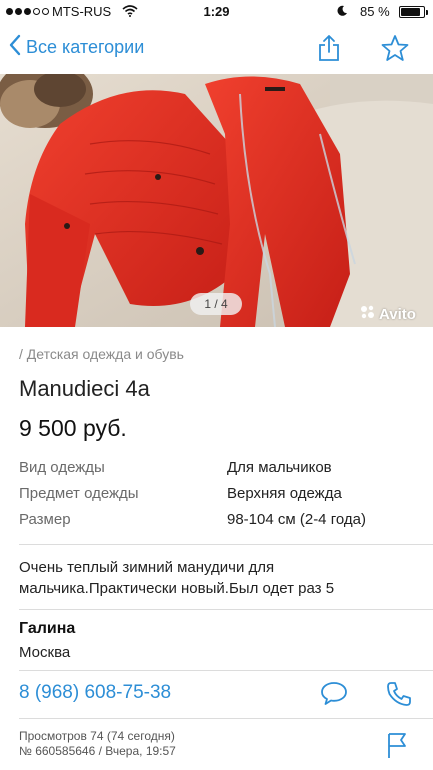 This screenshot has height=770, width=433. I want to click on phone-icon, so click(399, 697).